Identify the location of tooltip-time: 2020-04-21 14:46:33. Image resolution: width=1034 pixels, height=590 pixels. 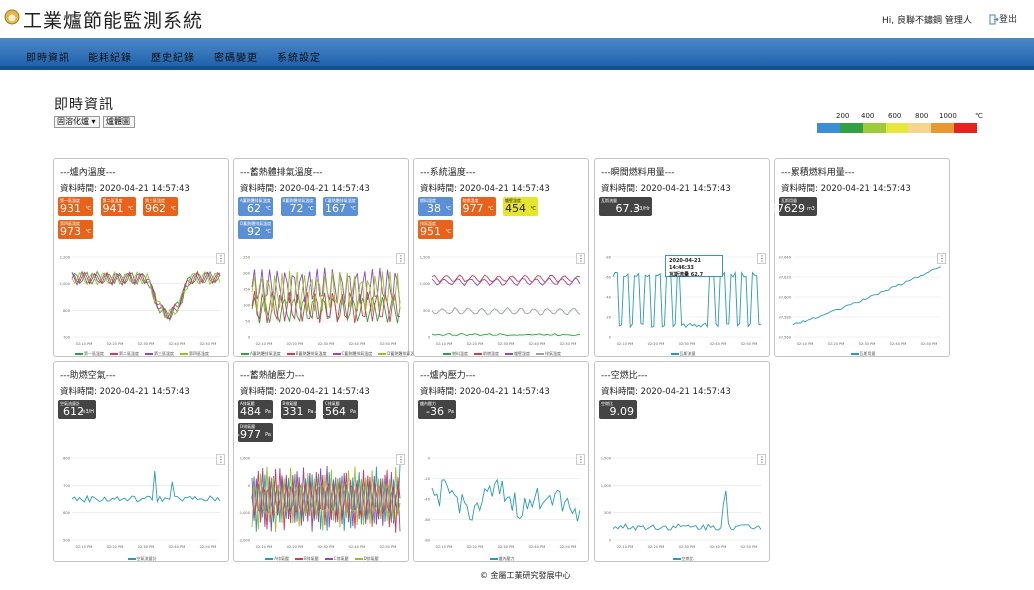
(685, 264).